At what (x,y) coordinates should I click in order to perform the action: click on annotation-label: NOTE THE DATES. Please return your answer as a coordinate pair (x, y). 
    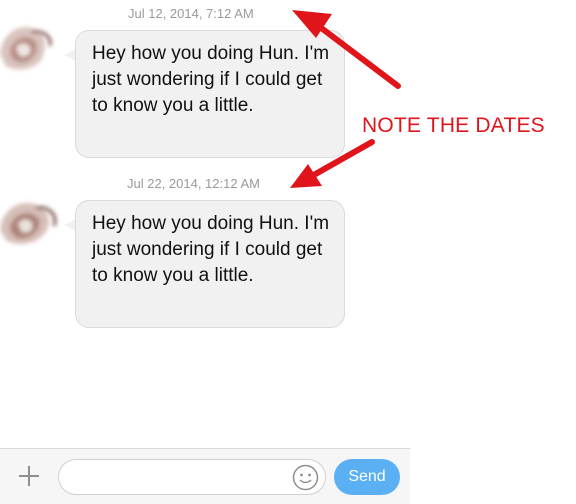
    Looking at the image, I should click on (453, 125).